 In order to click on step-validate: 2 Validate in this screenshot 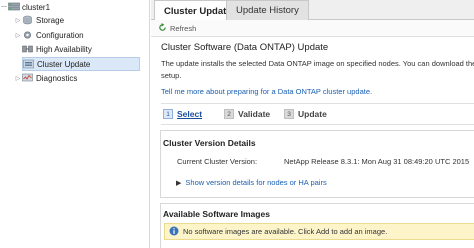, I will do `click(247, 114)`.